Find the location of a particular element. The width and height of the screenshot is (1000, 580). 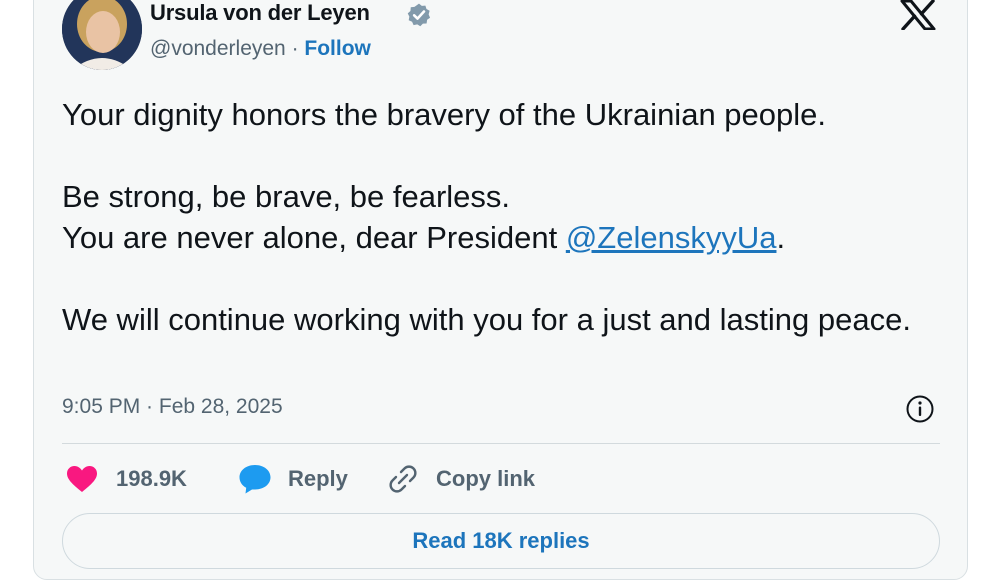

follow-button: Follow is located at coordinates (337, 48).